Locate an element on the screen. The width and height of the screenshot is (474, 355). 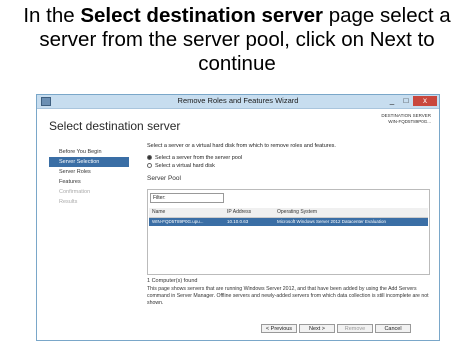
cancel-button: Cancel is located at coordinates (393, 328).